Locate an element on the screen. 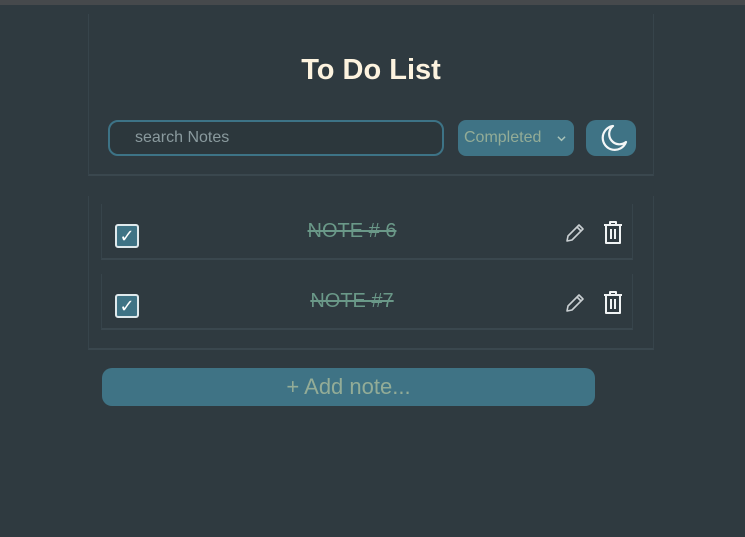 The width and height of the screenshot is (745, 537). list-item: ✓ NOTE # 6 is located at coordinates (367, 232).